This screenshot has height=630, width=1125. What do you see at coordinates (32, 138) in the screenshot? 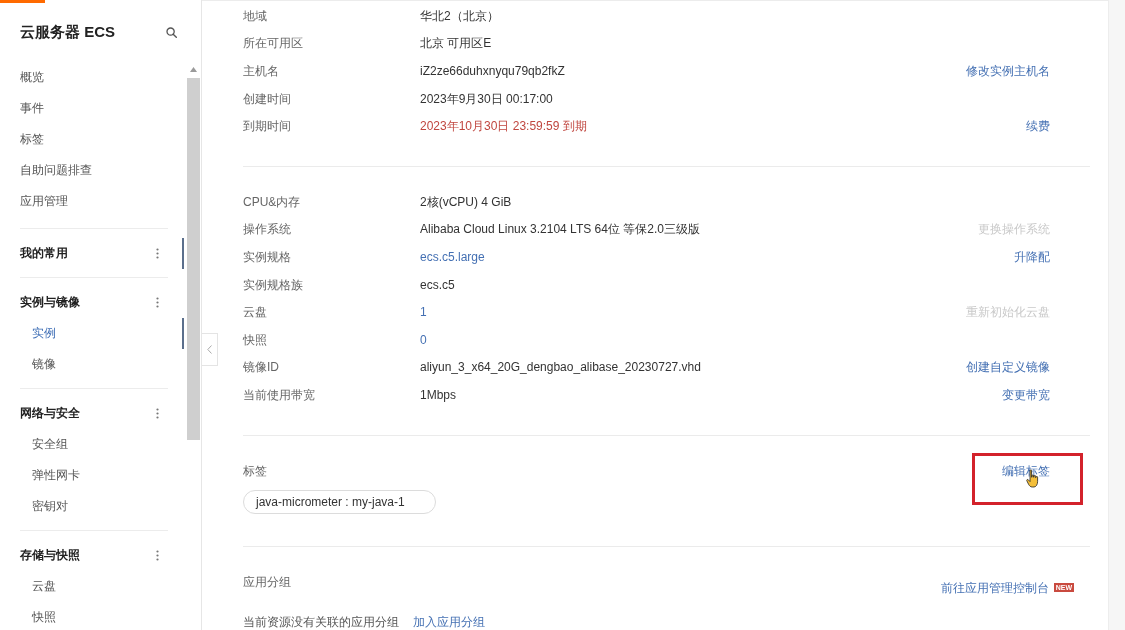
I see `sidebar-item: 标签` at bounding box center [32, 138].